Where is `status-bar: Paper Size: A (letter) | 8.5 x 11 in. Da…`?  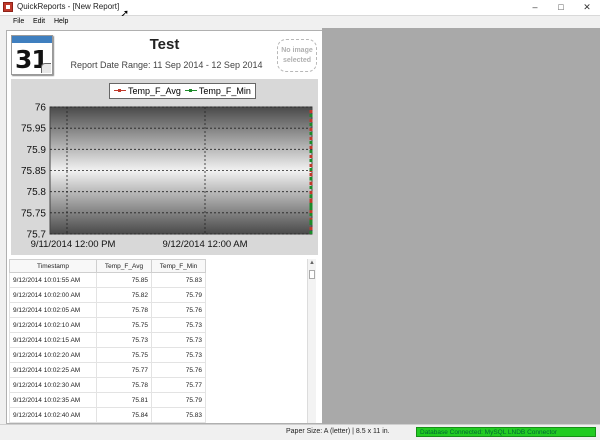 status-bar: Paper Size: A (letter) | 8.5 x 11 in. Da… is located at coordinates (300, 432).